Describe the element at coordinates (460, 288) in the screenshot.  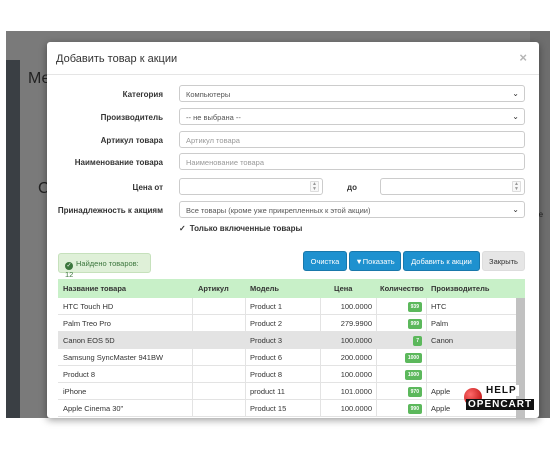
I see `col-maker-header: Производитель` at that location.